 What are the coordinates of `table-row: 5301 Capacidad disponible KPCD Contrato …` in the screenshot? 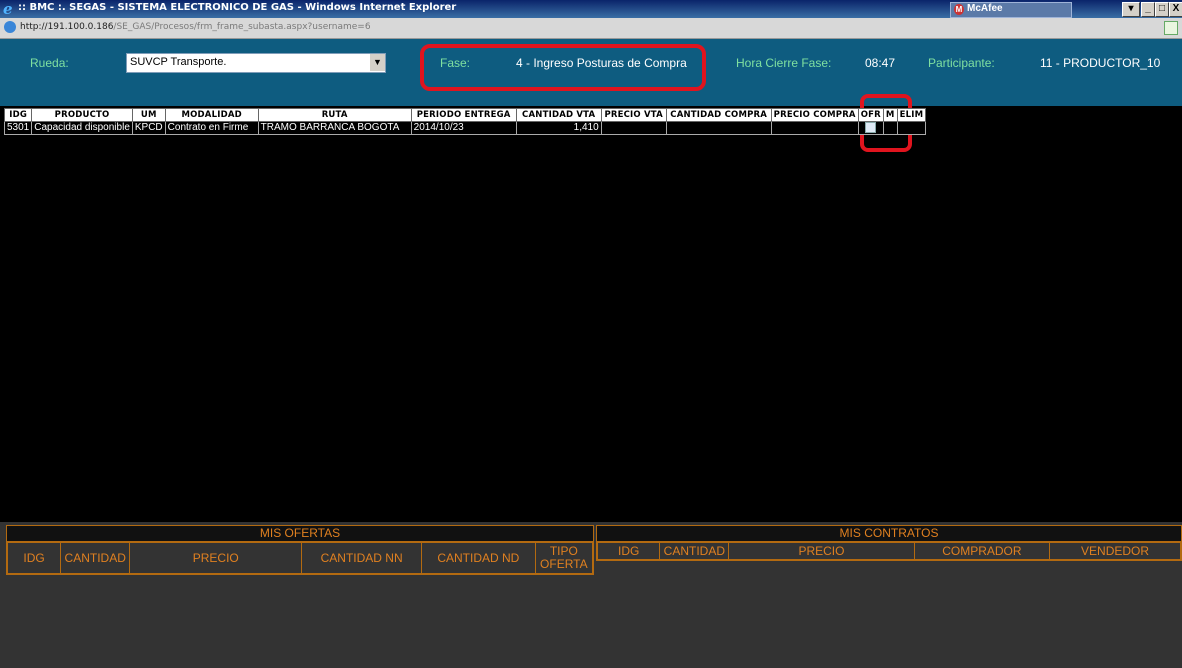 It's located at (465, 128).